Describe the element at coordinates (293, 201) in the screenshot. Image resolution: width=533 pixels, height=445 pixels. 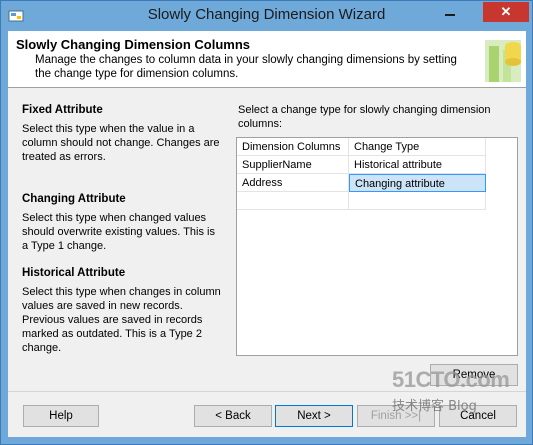
I see `new-row-column-cell` at that location.